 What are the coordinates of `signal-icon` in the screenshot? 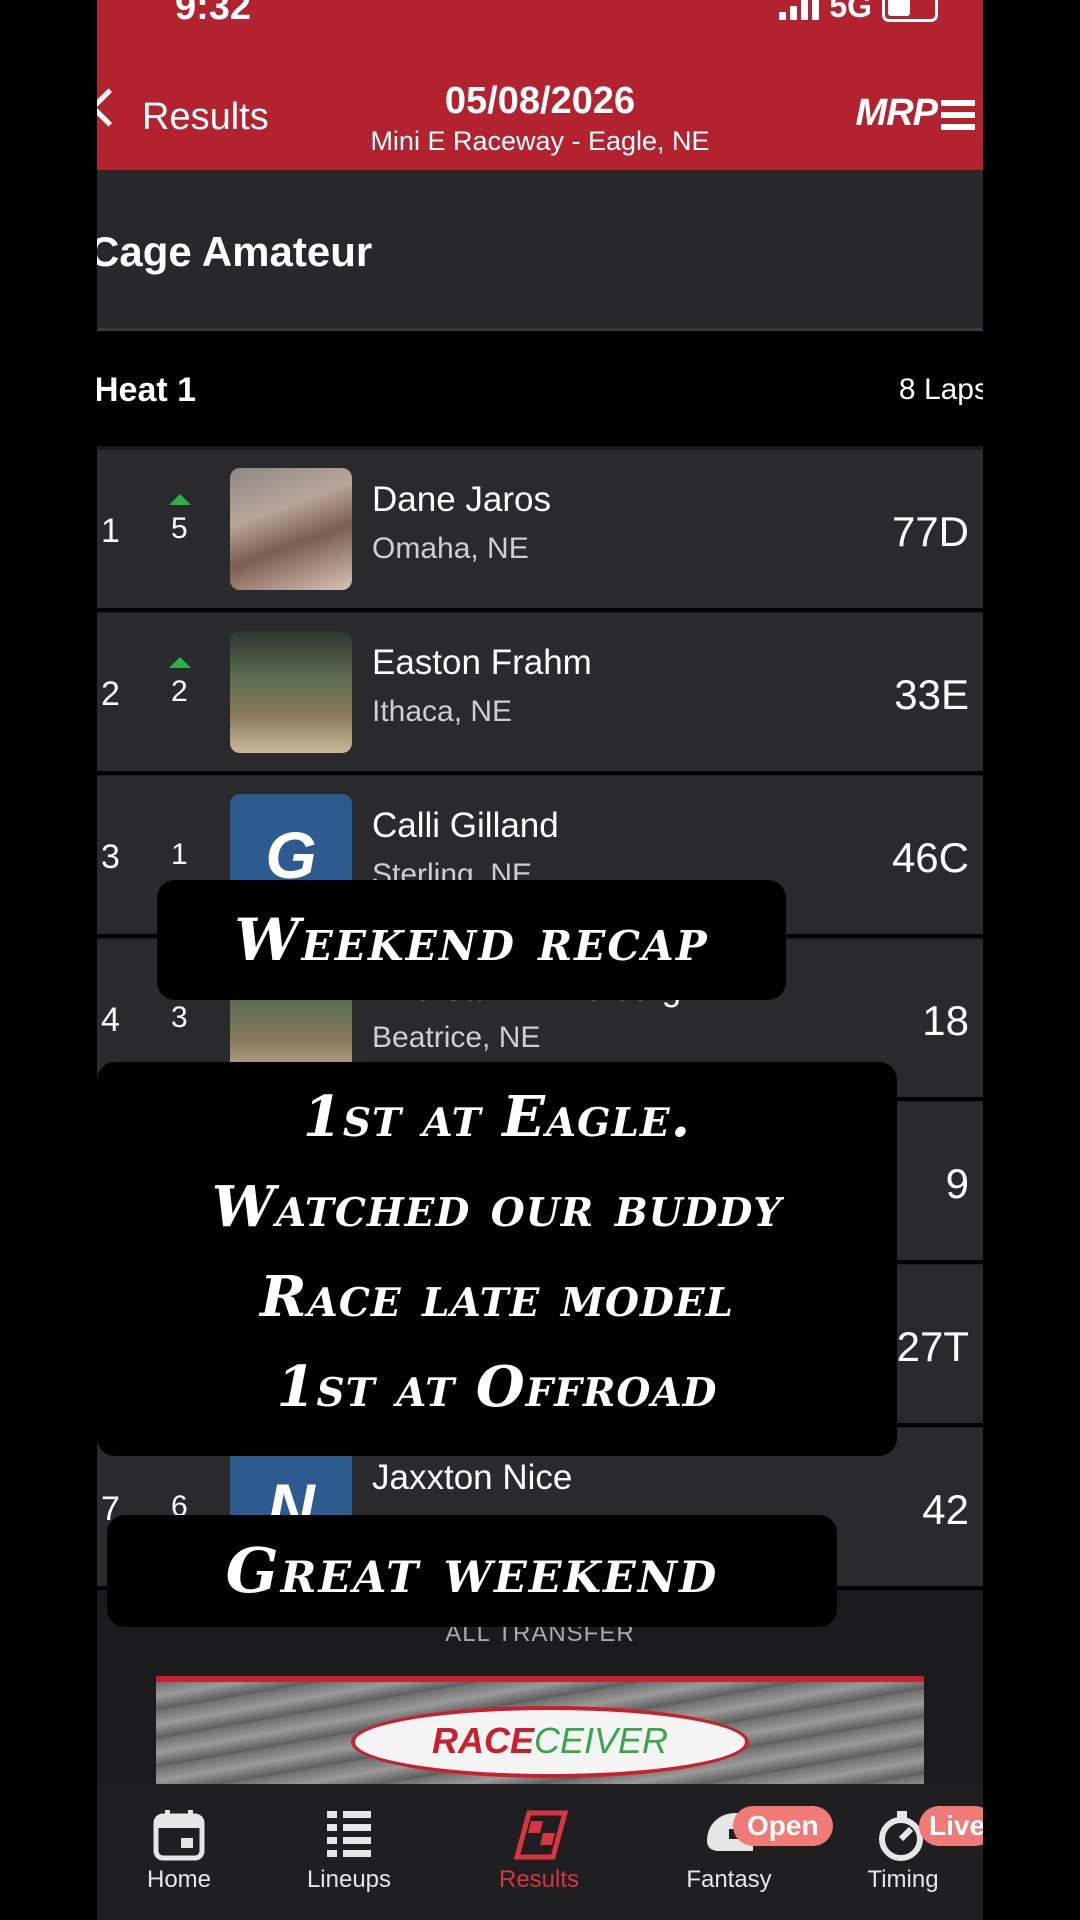 It's located at (799, 10).